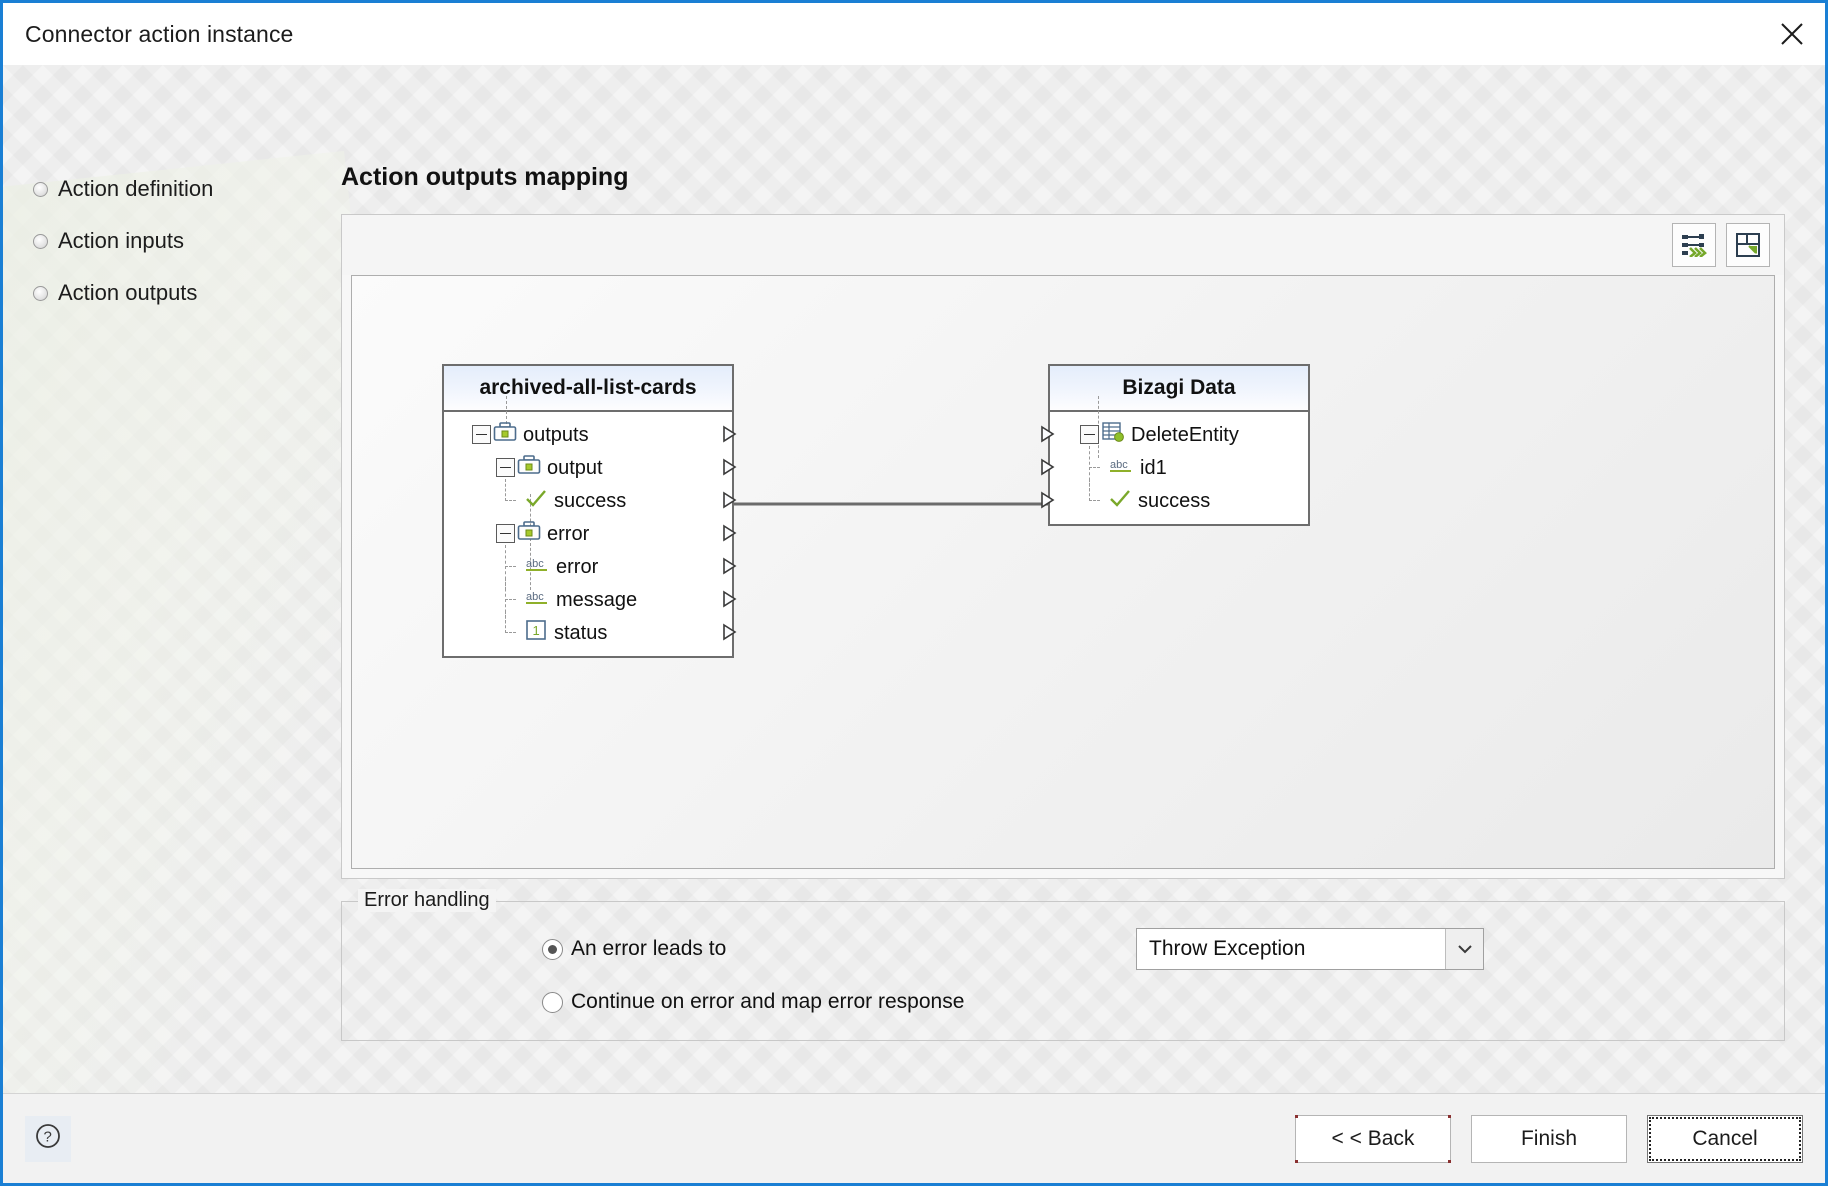 The height and width of the screenshot is (1186, 1828). What do you see at coordinates (552, 1002) in the screenshot?
I see `radio-continue-on-error` at bounding box center [552, 1002].